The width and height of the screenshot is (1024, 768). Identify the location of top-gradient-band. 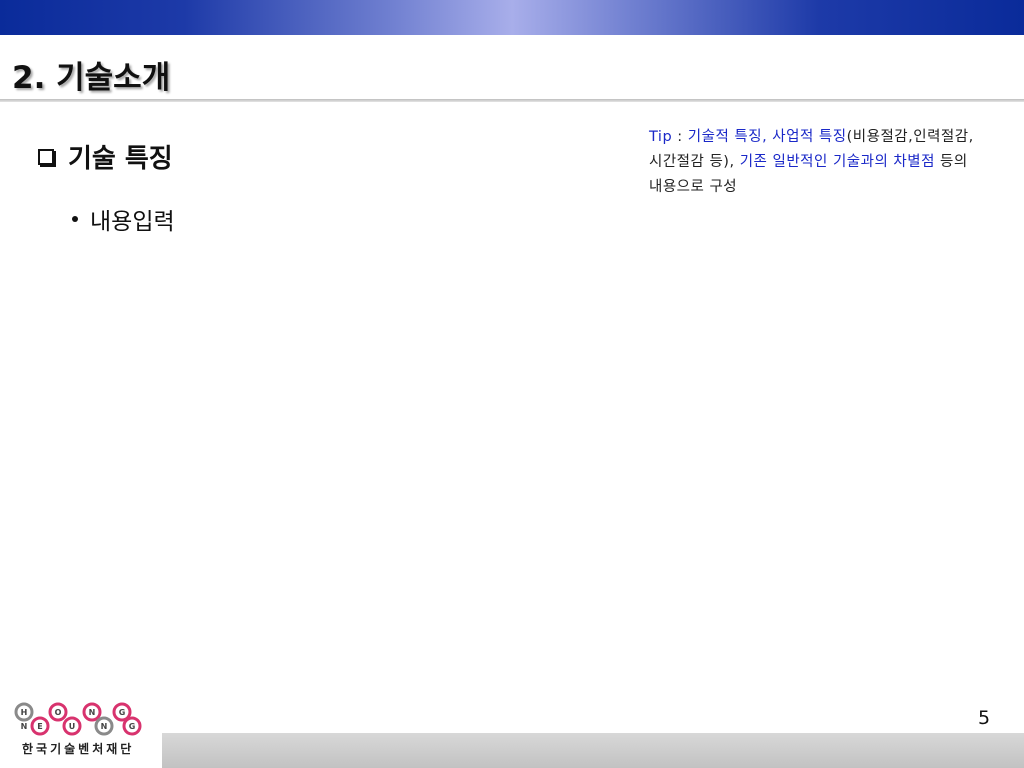
(512, 17).